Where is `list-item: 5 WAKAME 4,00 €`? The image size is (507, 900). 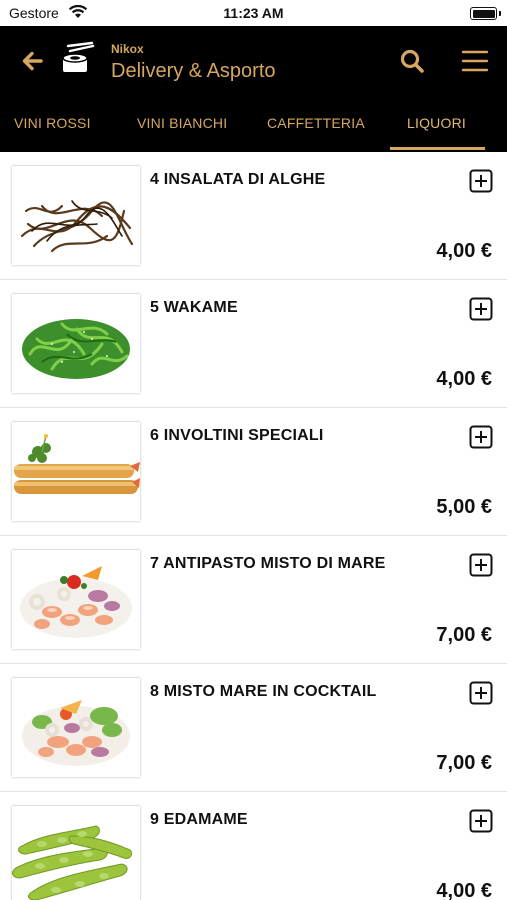 list-item: 5 WAKAME 4,00 € is located at coordinates (253, 344).